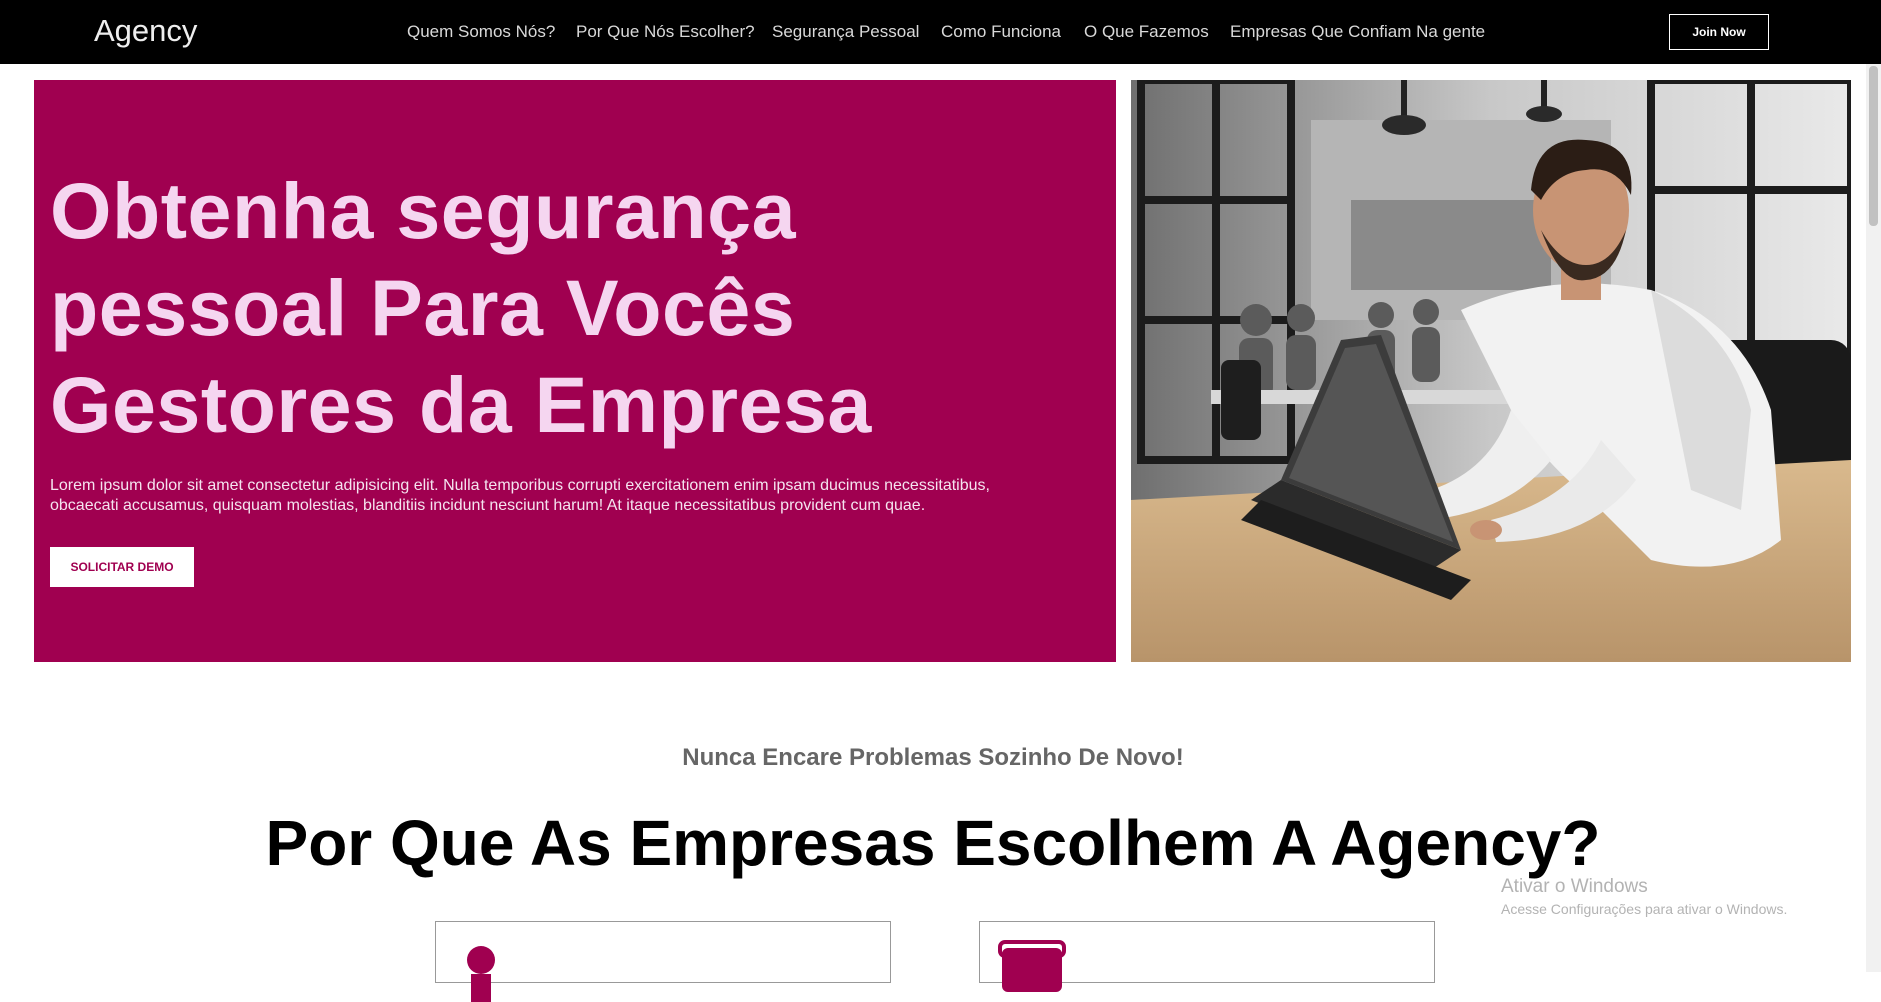 The width and height of the screenshot is (1881, 1002). Describe the element at coordinates (933, 757) in the screenshot. I see `section-subtitle: Nunca Encare Problemas Sozinho De Novo!` at that location.